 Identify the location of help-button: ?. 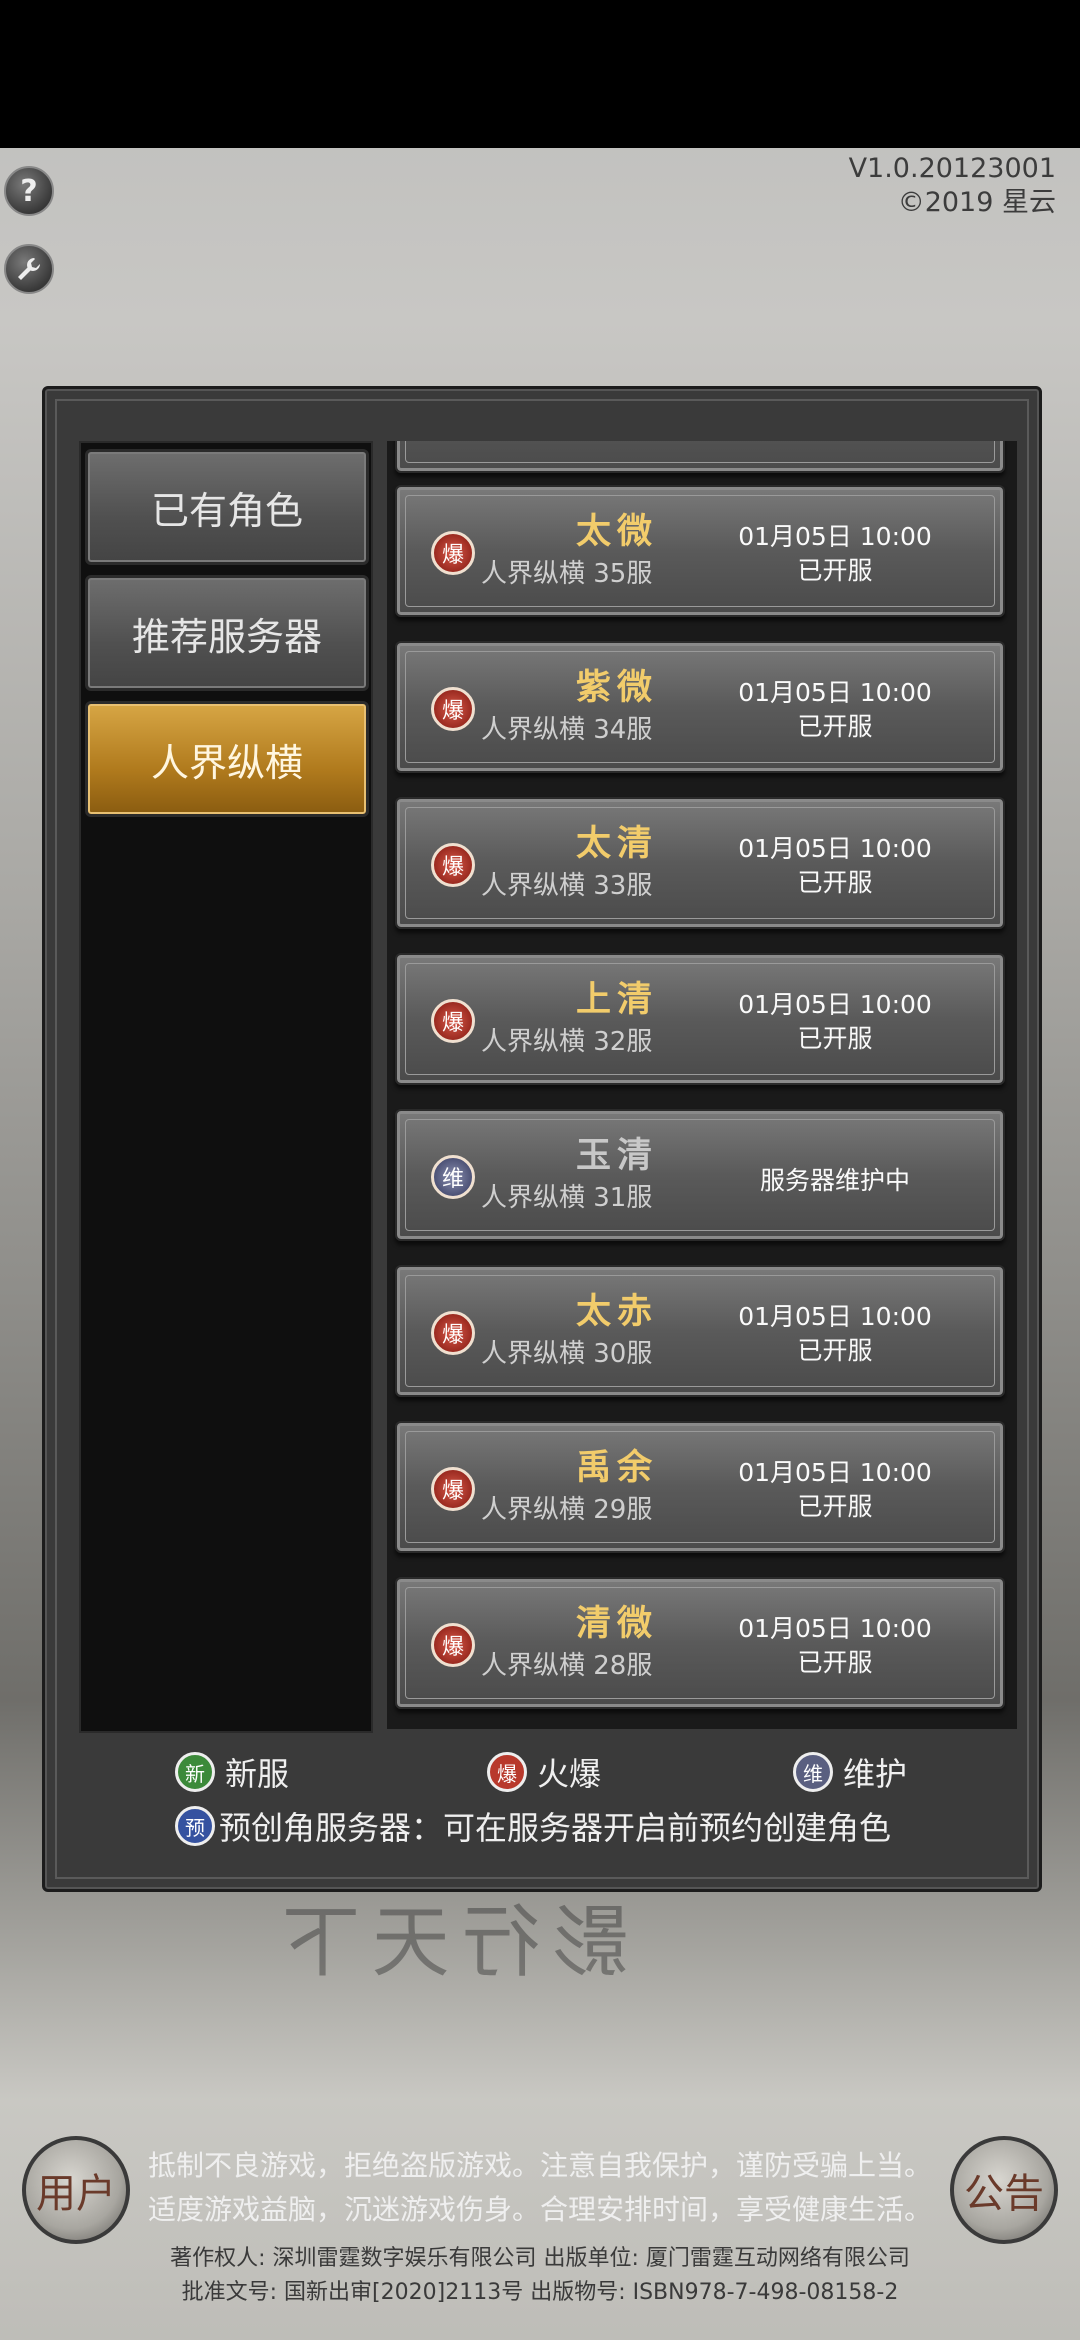
(29, 191).